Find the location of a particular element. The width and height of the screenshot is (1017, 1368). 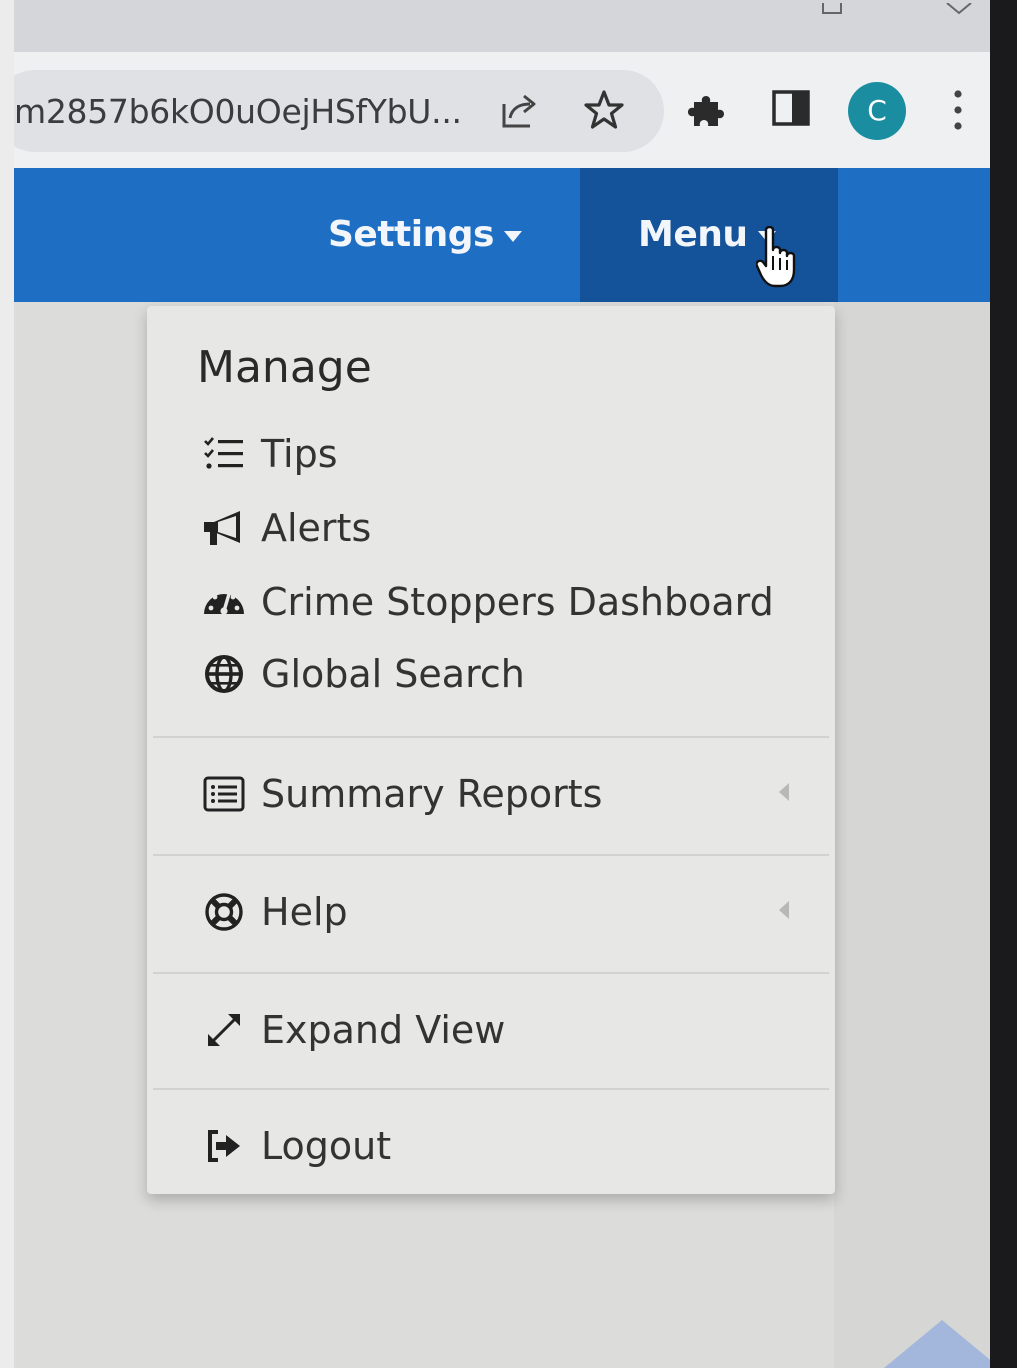

monitor-bezel-left is located at coordinates (7, 684).